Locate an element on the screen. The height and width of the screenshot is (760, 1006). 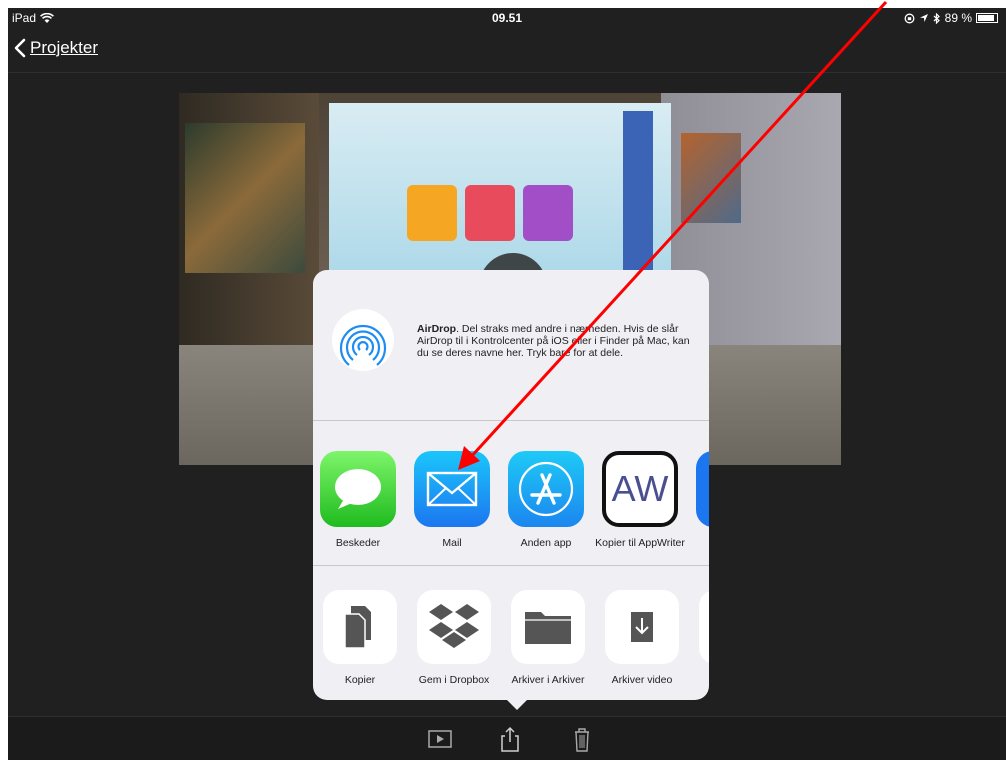
app-store-icon is located at coordinates (546, 489).